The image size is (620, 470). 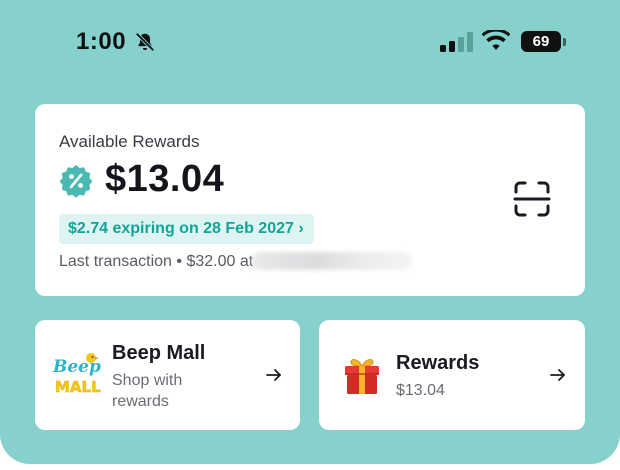 What do you see at coordinates (76, 181) in the screenshot?
I see `percent-badge-icon` at bounding box center [76, 181].